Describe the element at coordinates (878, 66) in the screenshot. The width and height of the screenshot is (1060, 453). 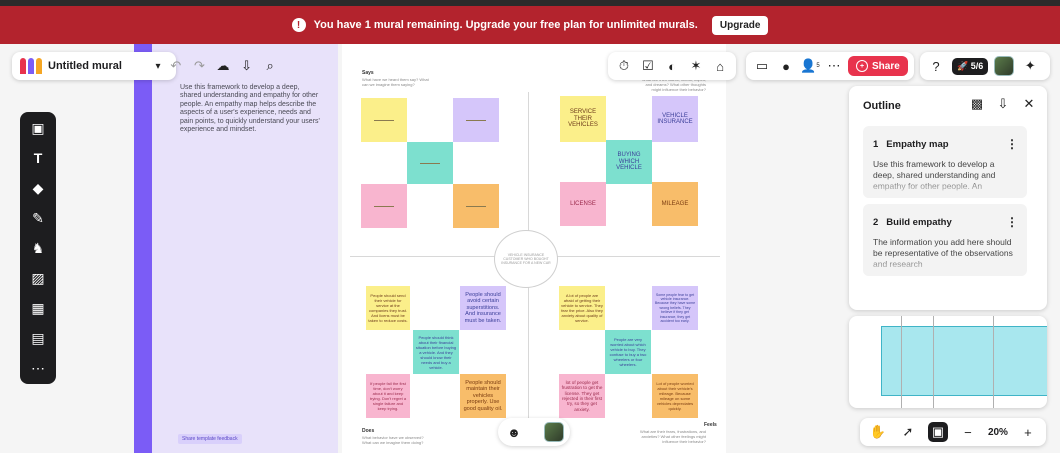
I see `share-button: + Share` at that location.